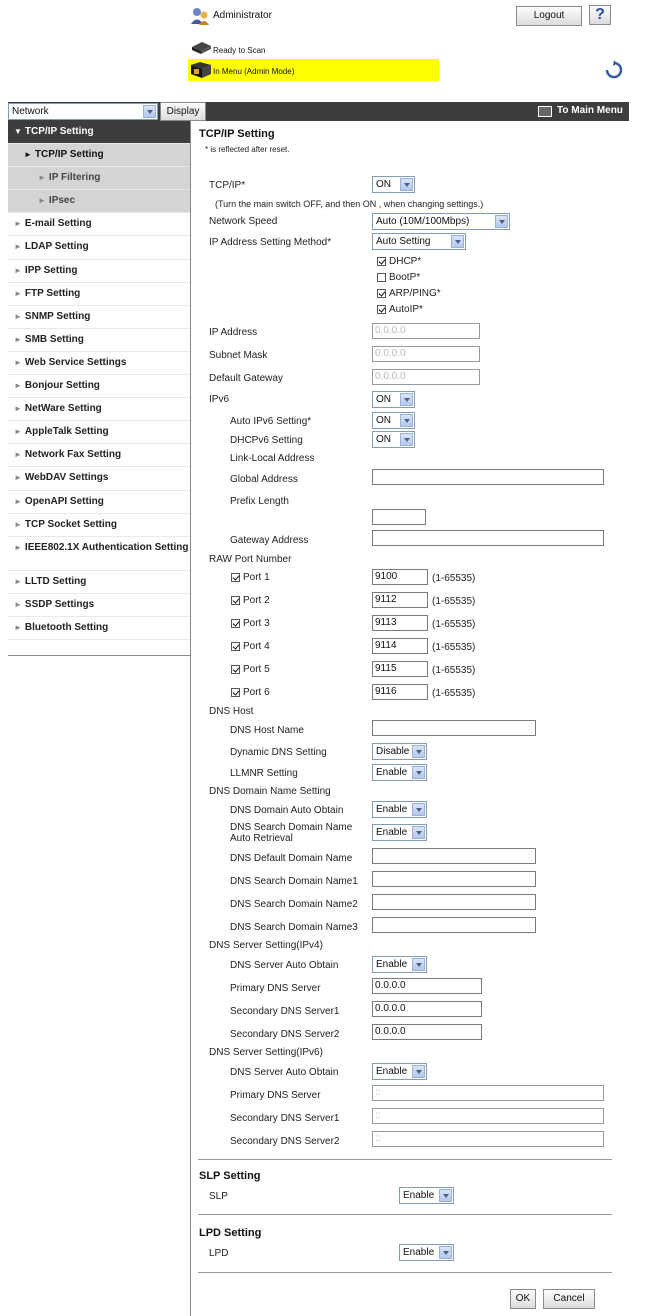  What do you see at coordinates (99, 225) in the screenshot?
I see `sidebar-item-email: ► E-mail Setting` at bounding box center [99, 225].